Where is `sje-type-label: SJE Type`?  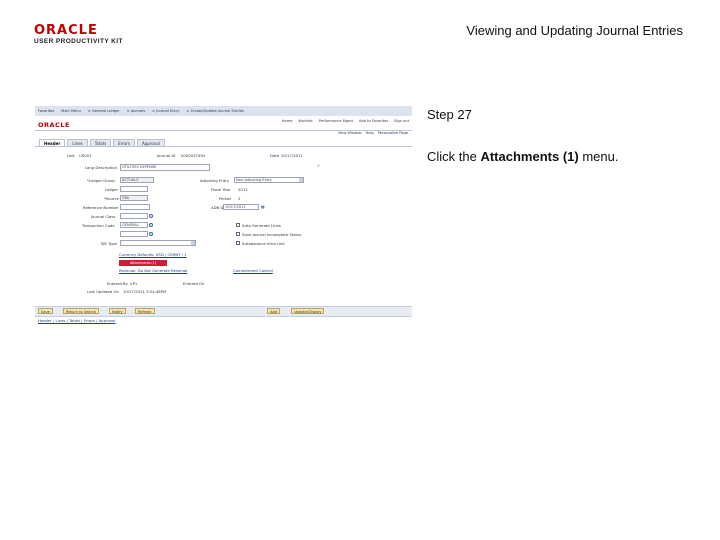 sje-type-label: SJE Type is located at coordinates (109, 243).